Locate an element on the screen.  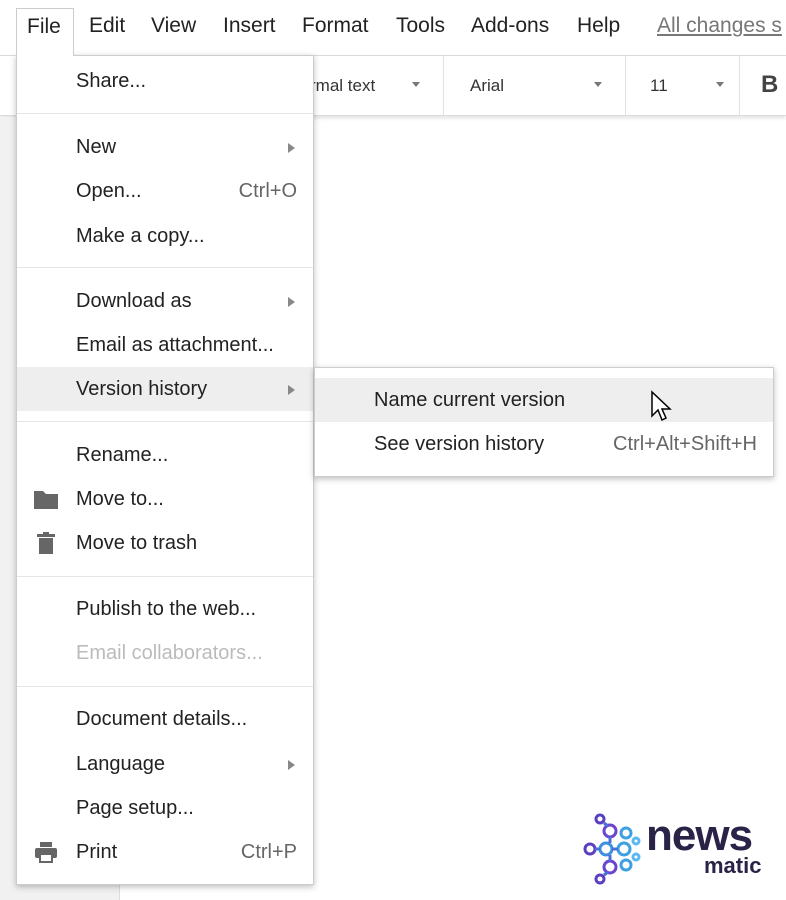
logo-text-matic: matic is located at coordinates (733, 865).